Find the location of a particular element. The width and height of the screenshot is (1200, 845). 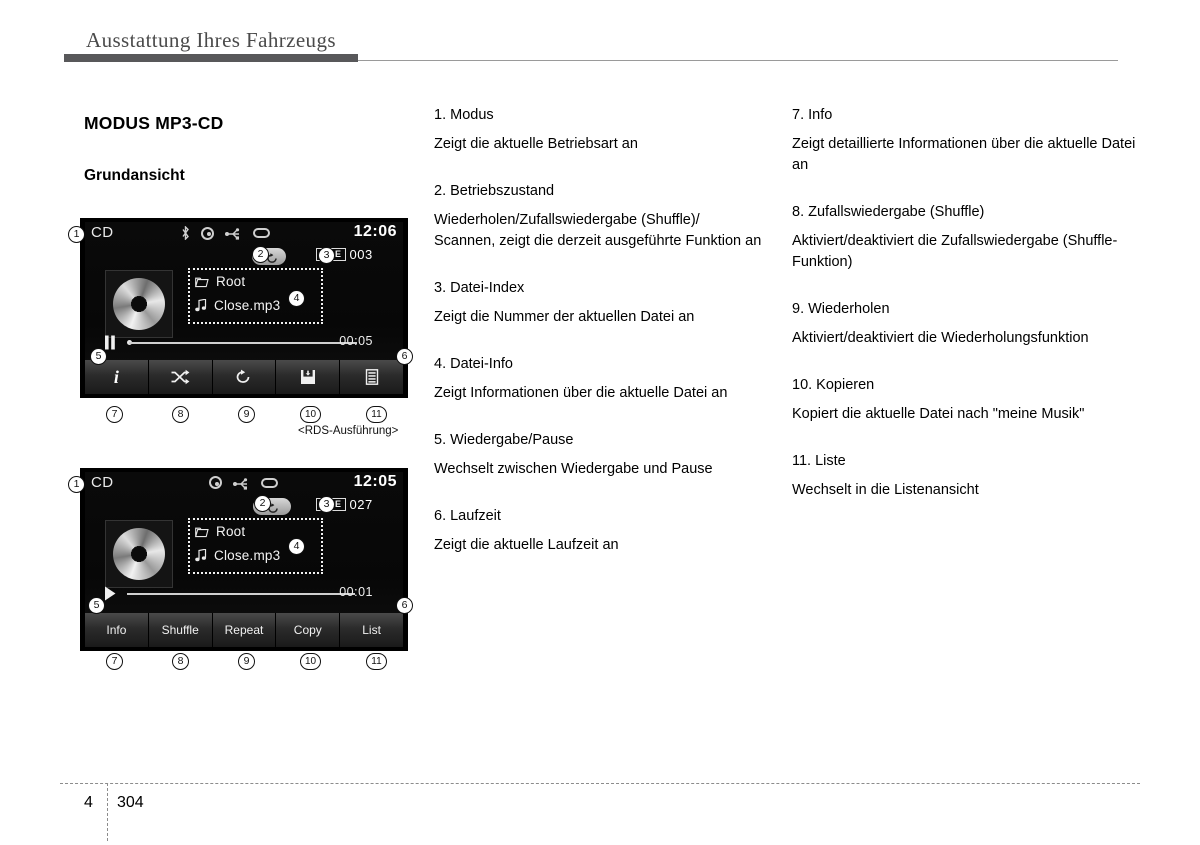

copy-icon is located at coordinates (308, 377).